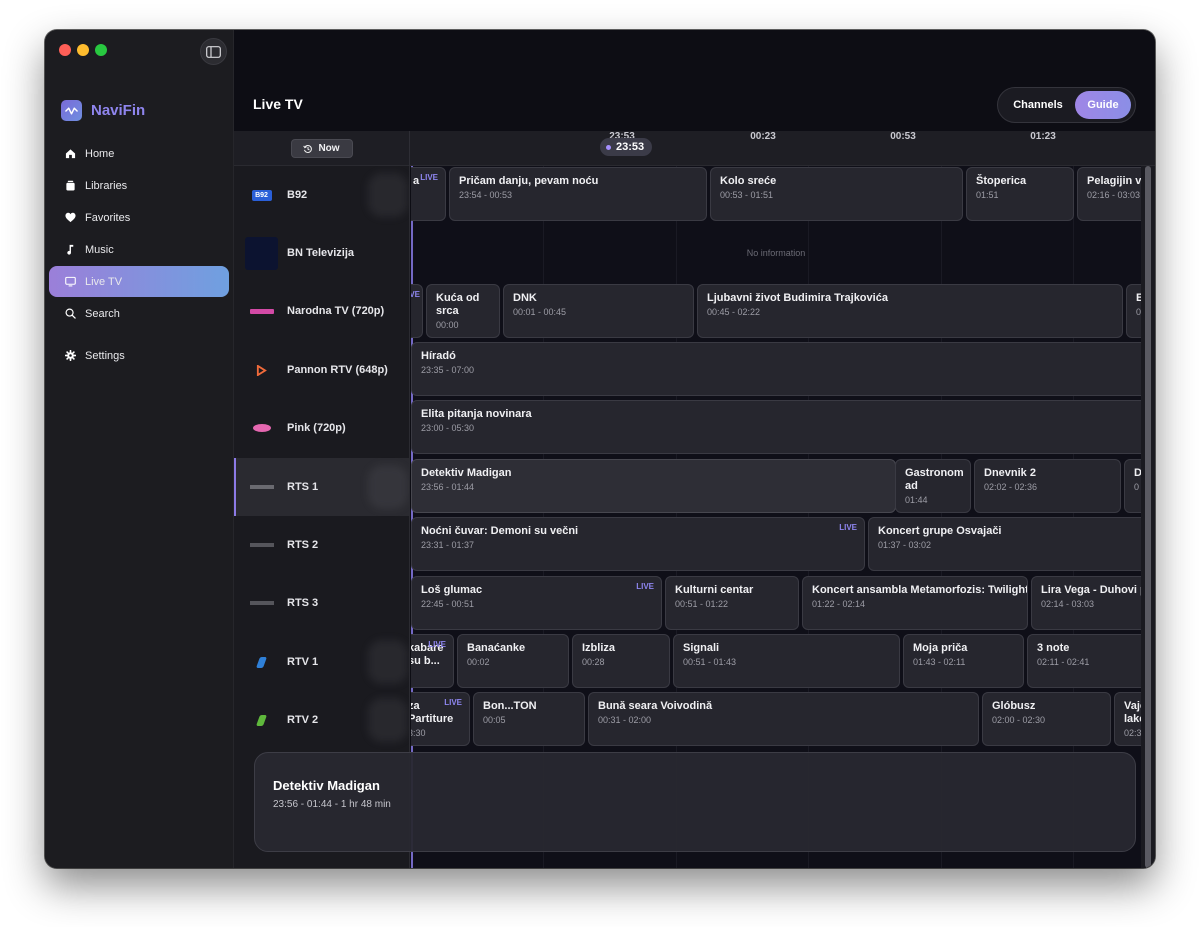 The image size is (1200, 927). I want to click on channel-row-rts-2: RTS 2, so click(321, 545).